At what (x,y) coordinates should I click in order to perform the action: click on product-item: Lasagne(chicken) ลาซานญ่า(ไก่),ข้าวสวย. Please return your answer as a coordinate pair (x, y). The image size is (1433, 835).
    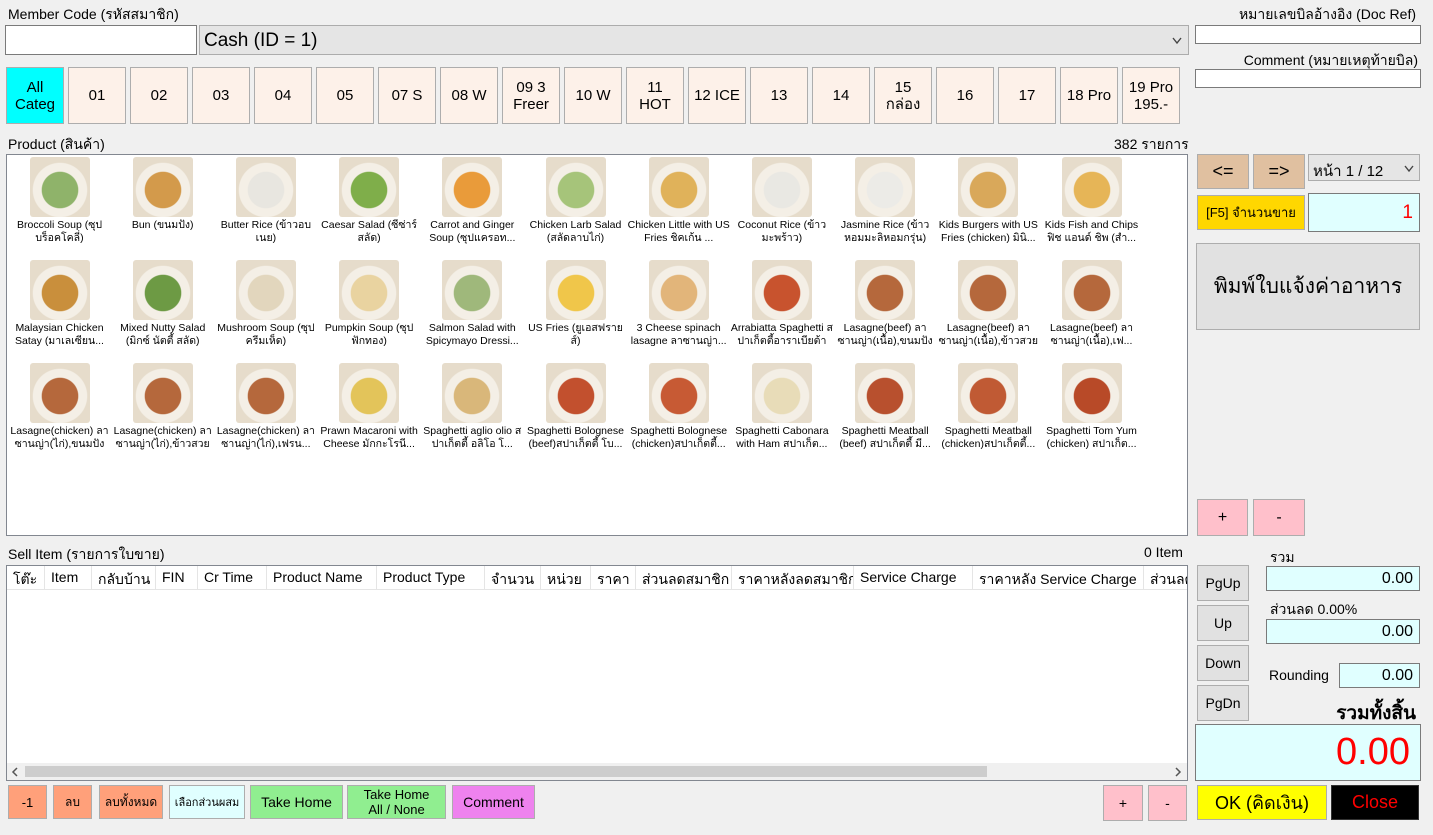
    Looking at the image, I should click on (162, 407).